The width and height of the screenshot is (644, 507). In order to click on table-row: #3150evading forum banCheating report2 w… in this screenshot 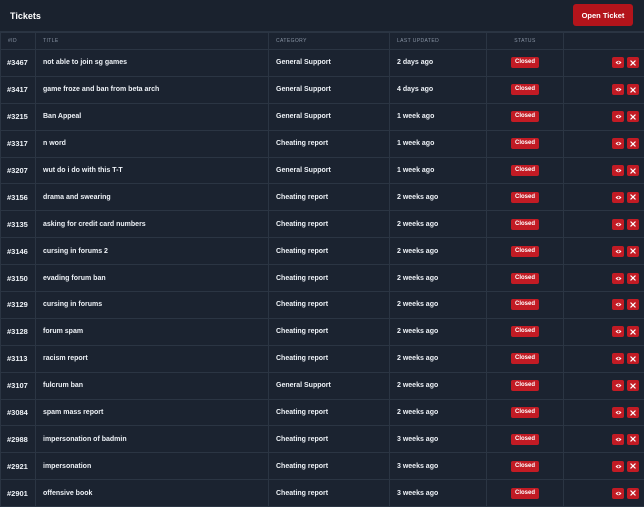, I will do `click(322, 278)`.